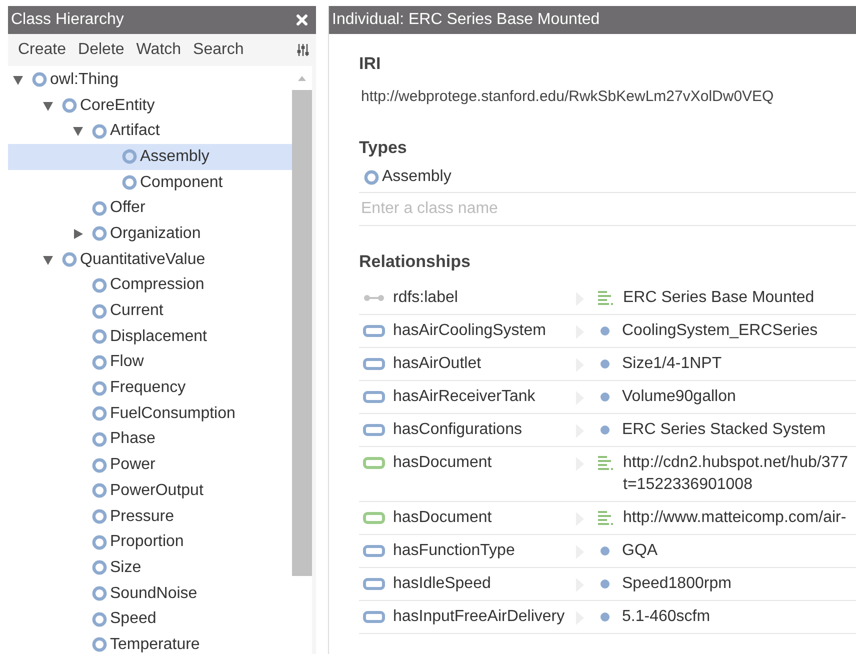  Describe the element at coordinates (133, 619) in the screenshot. I see `tree-label: Speed` at that location.